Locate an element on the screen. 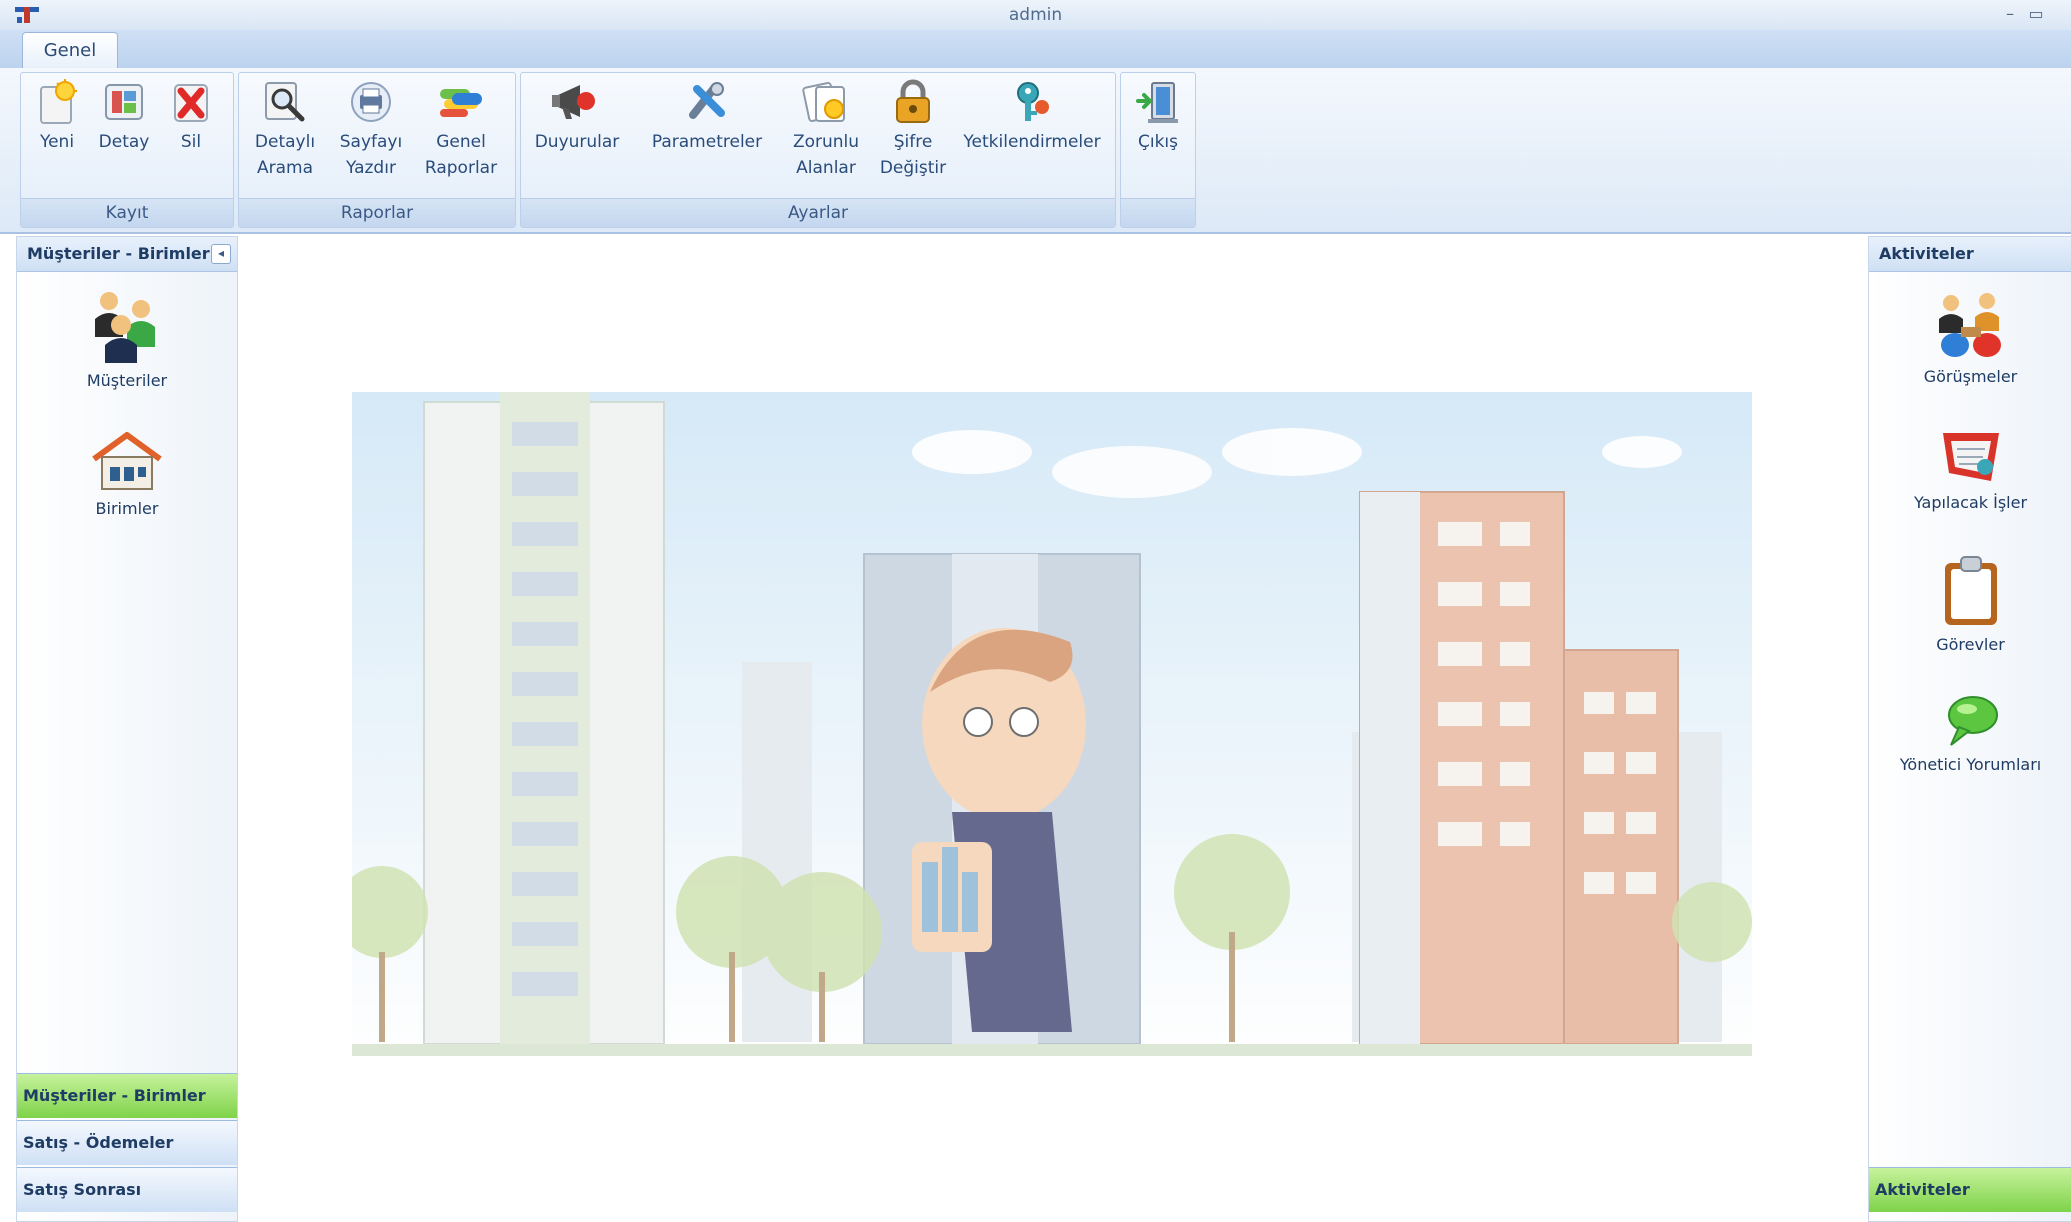 This screenshot has height=1222, width=2071. group-label-exit is located at coordinates (1158, 212).